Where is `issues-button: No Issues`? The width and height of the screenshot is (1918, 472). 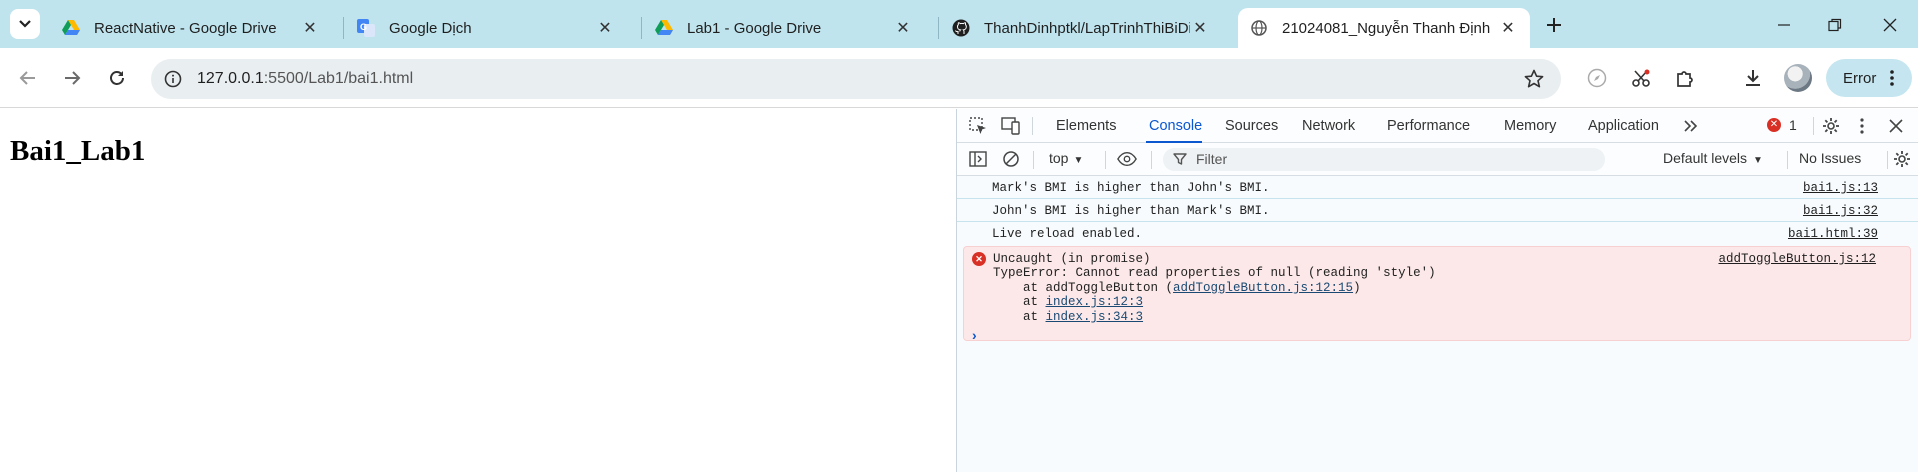 issues-button: No Issues is located at coordinates (1830, 158).